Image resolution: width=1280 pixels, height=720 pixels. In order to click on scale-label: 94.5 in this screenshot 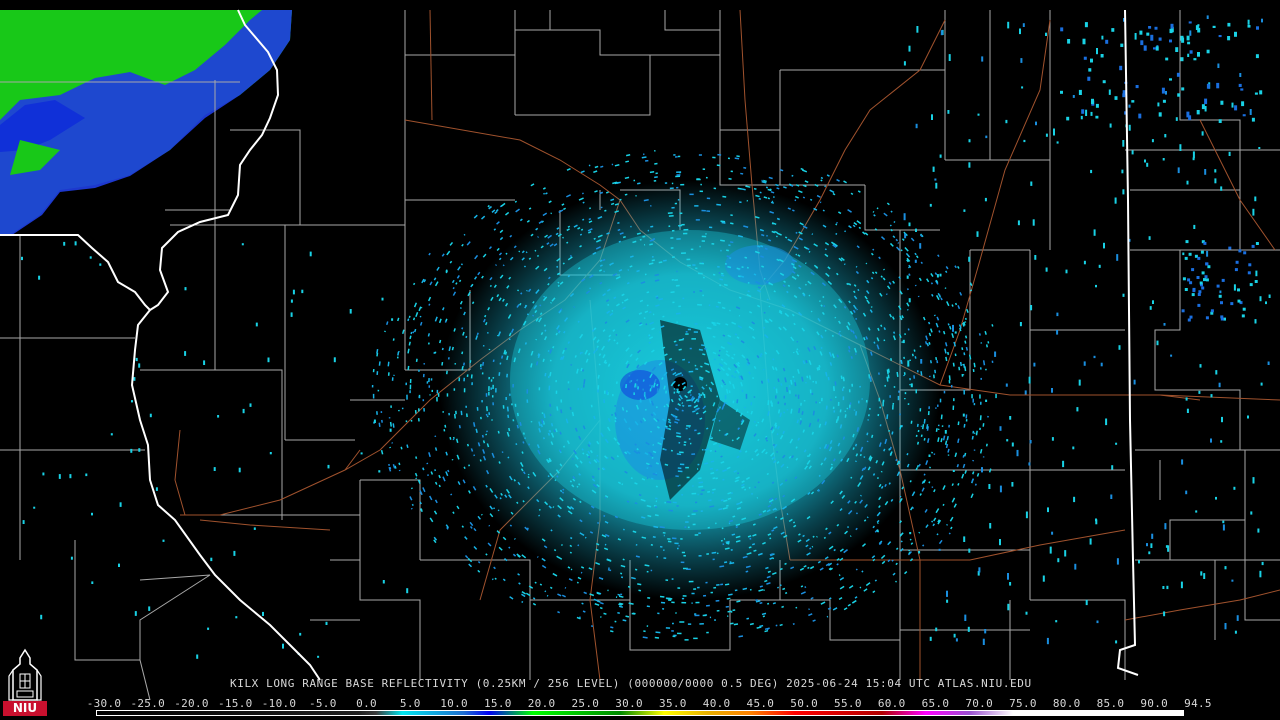, I will do `click(1198, 703)`.